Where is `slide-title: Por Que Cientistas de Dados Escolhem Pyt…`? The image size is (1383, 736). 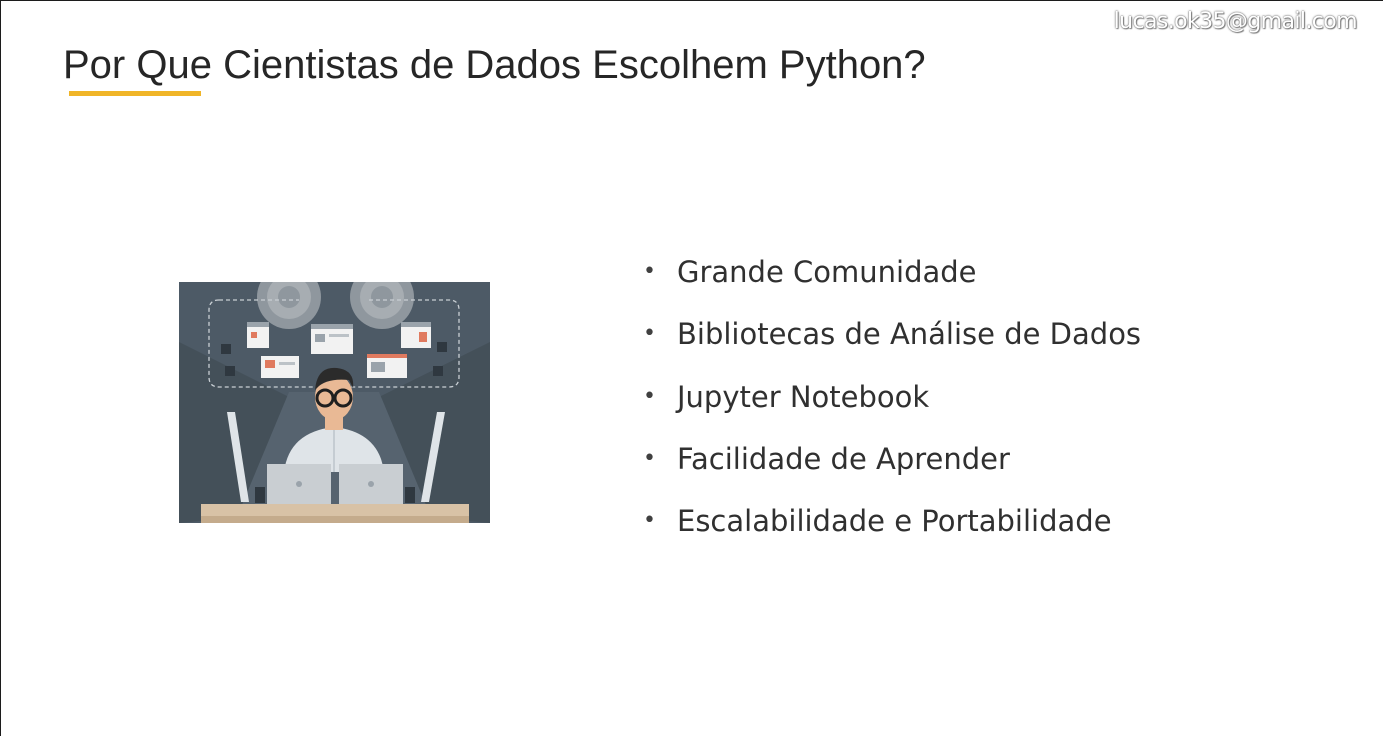
slide-title: Por Que Cientistas de Dados Escolhem Pyt… is located at coordinates (494, 65).